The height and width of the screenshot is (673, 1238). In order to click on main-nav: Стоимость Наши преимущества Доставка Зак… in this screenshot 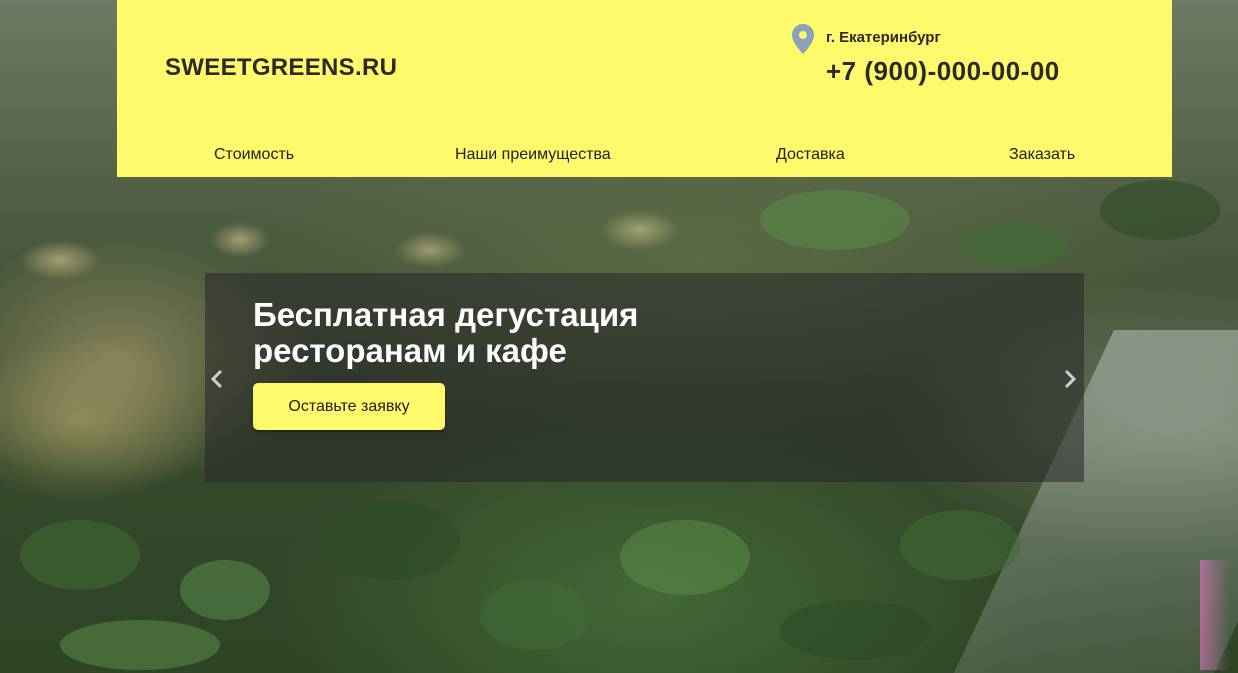, I will do `click(645, 157)`.